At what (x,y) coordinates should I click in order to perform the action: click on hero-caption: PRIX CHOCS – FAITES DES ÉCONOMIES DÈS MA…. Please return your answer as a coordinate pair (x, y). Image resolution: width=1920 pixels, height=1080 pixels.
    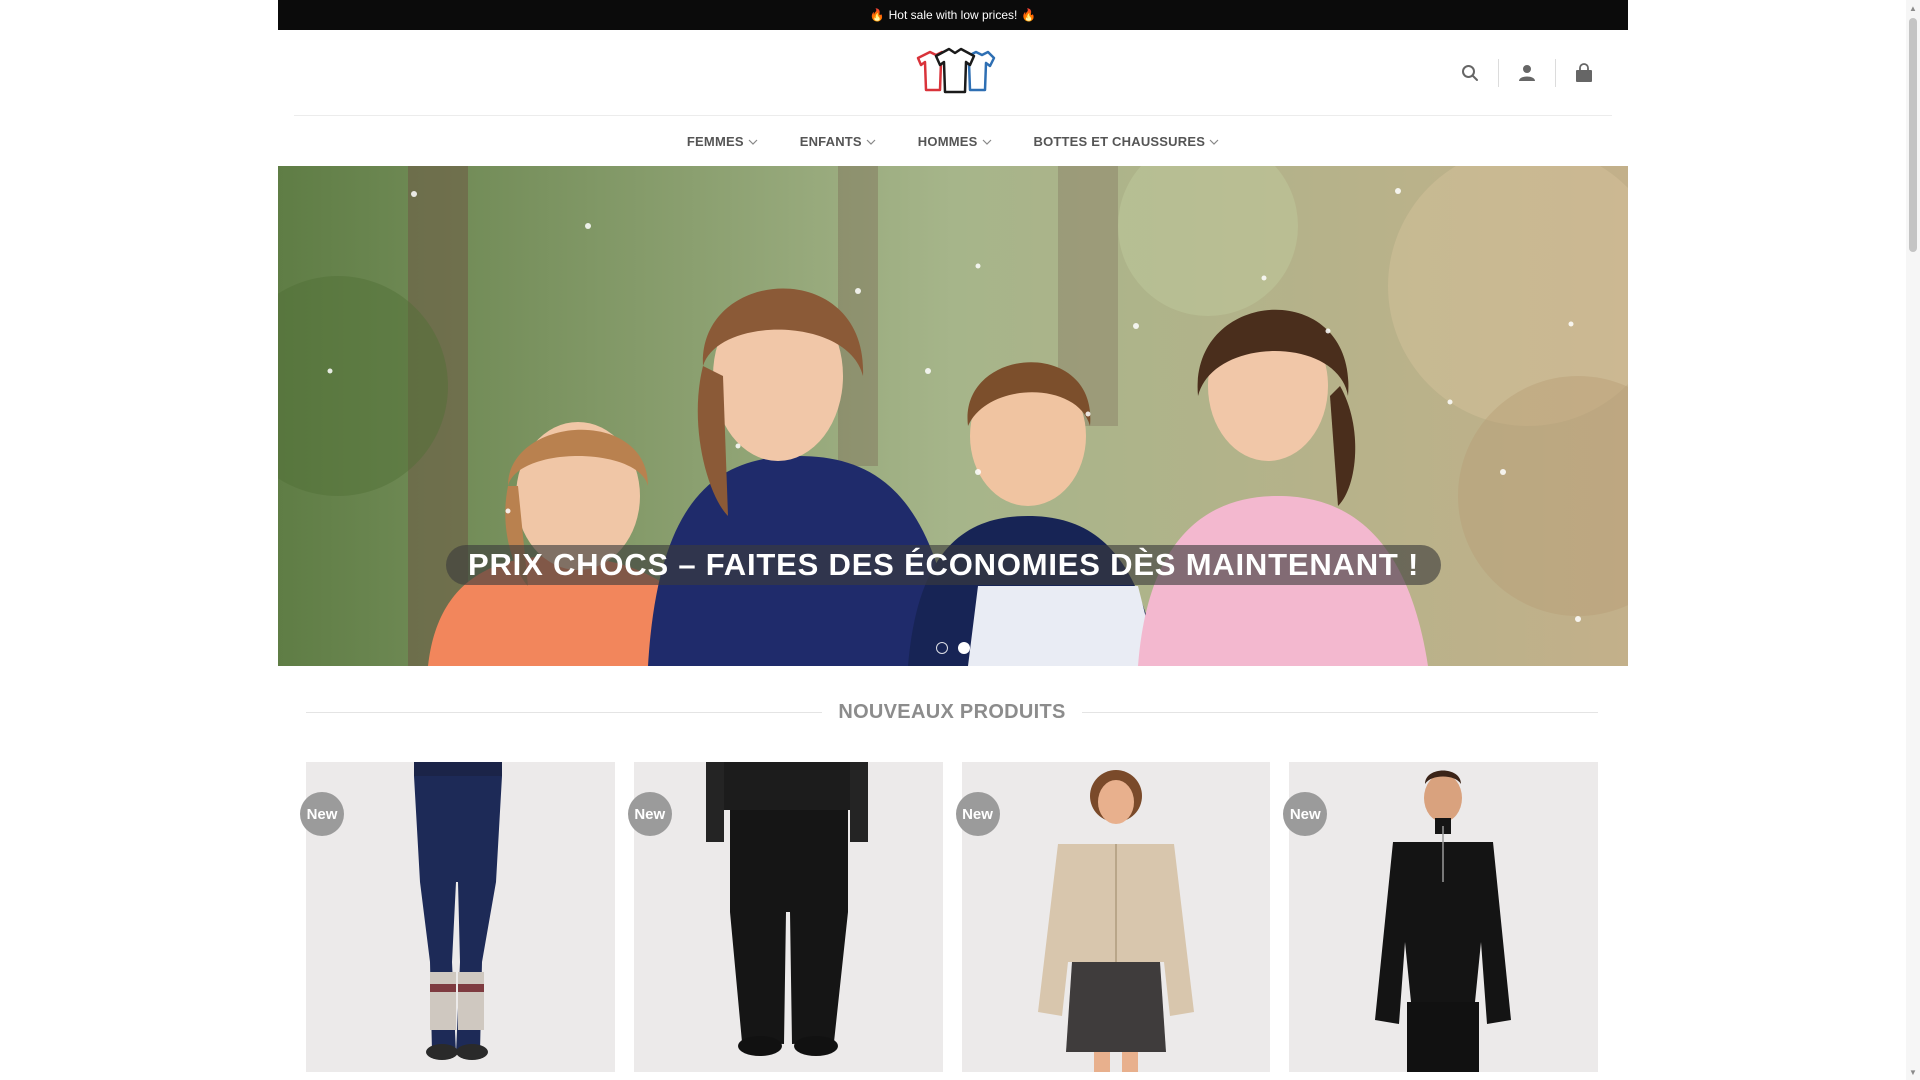
    Looking at the image, I should click on (944, 565).